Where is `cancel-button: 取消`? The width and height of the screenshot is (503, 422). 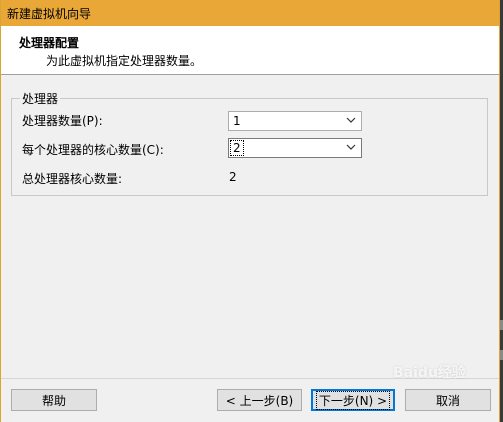
cancel-button: 取消 is located at coordinates (448, 400).